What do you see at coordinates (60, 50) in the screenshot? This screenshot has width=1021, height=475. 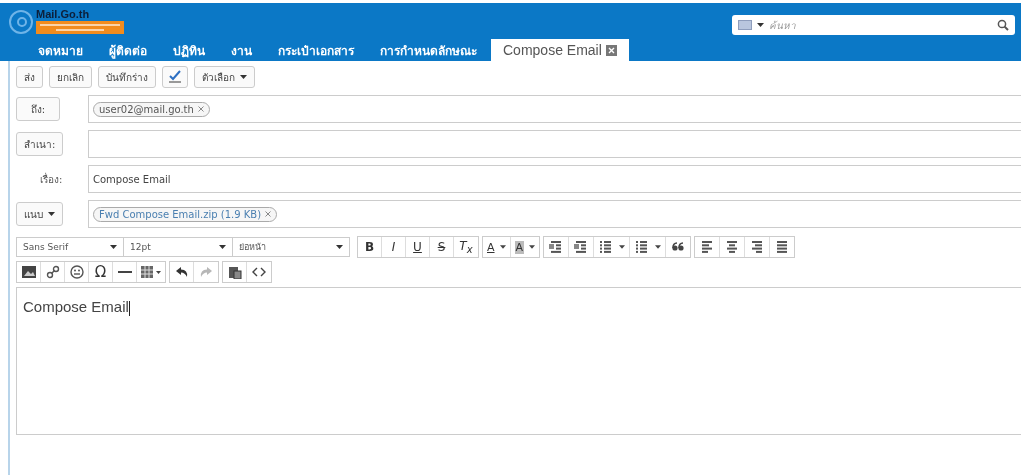 I see `tab: จดหมาย` at bounding box center [60, 50].